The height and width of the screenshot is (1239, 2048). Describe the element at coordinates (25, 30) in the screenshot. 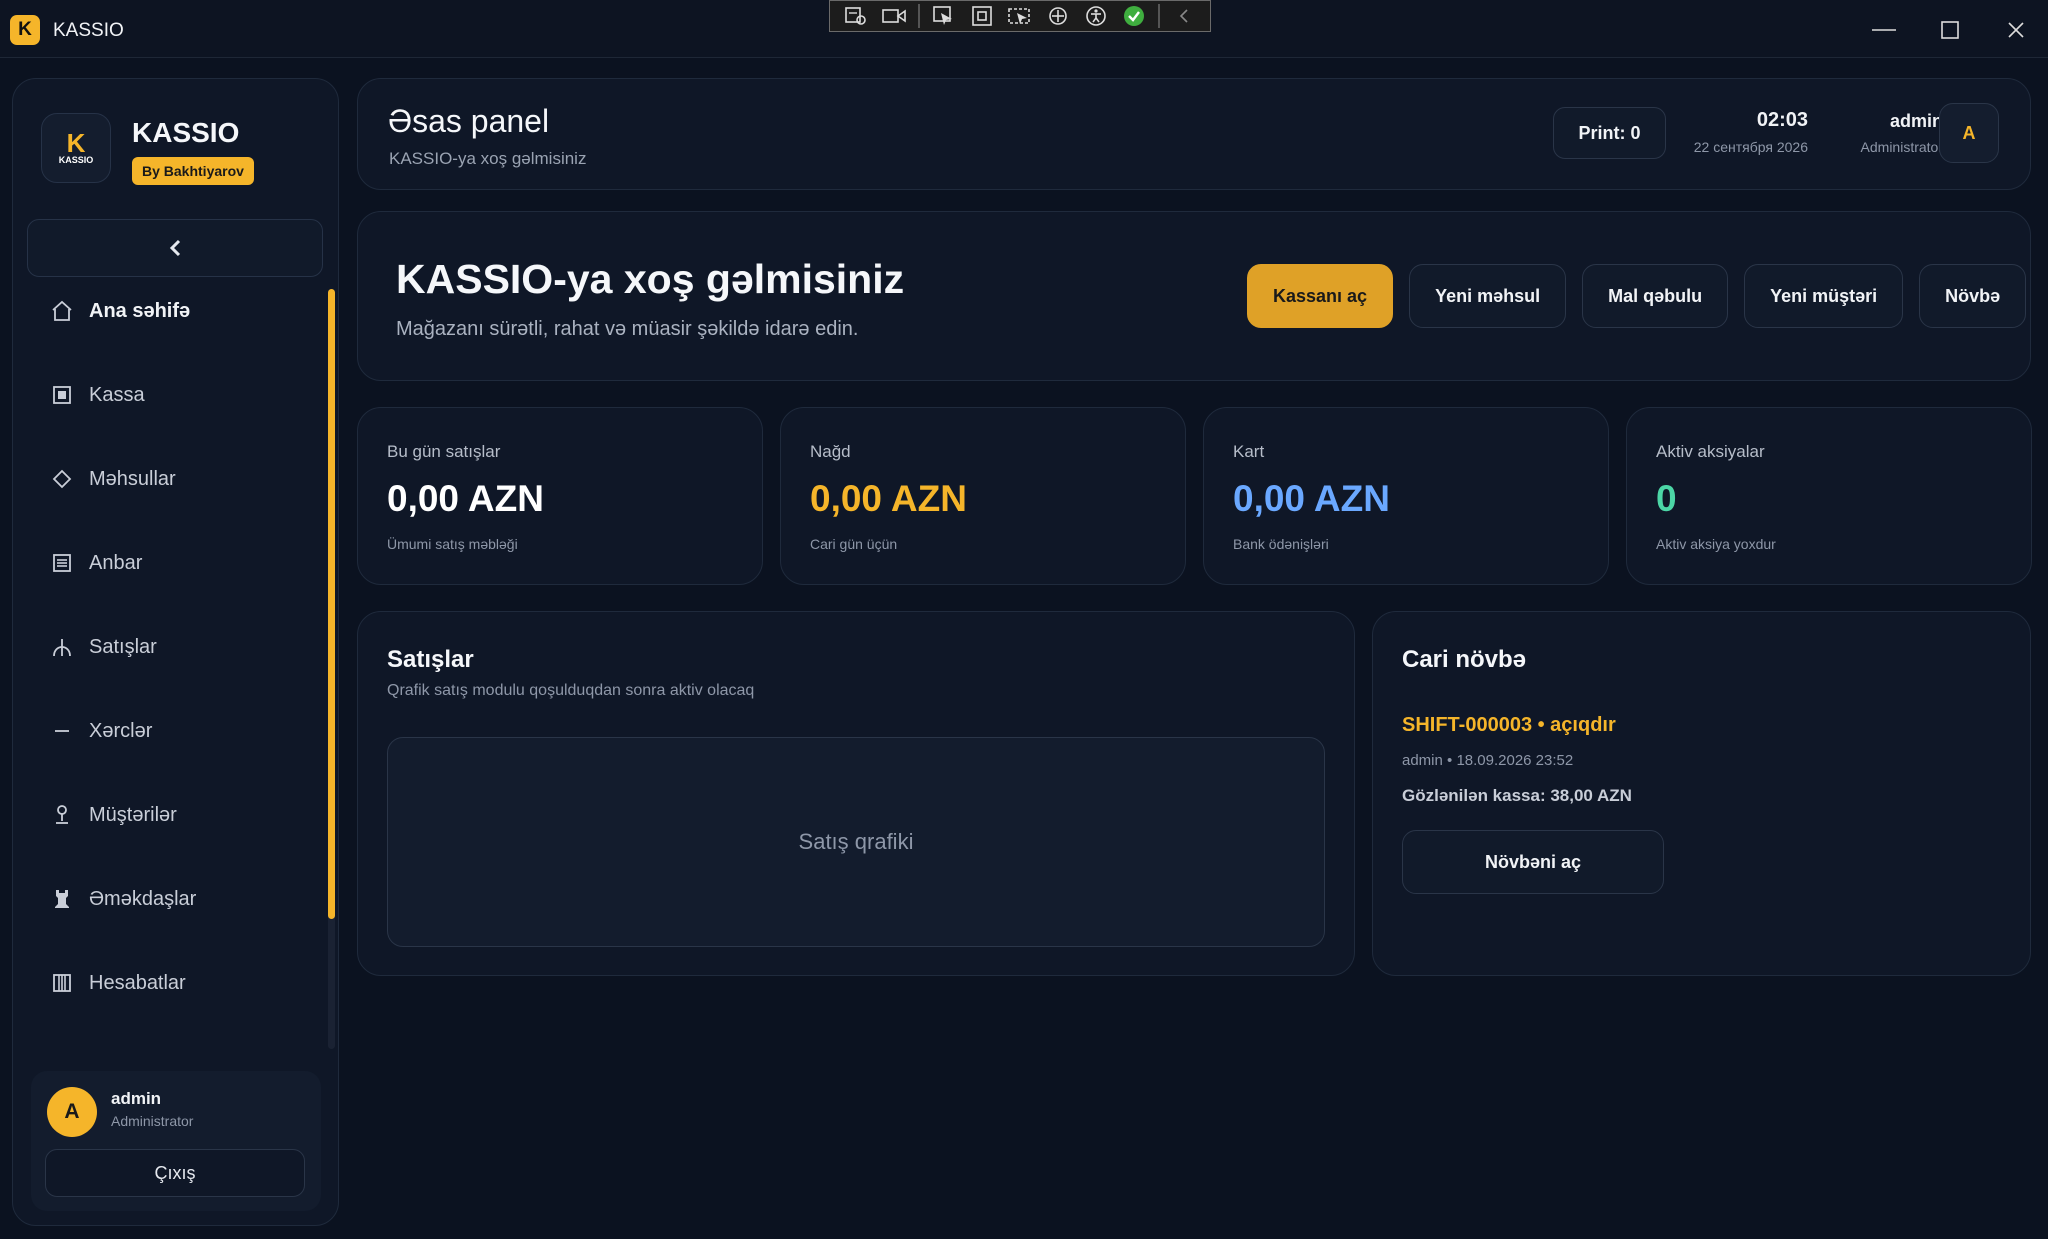

I see `app-badge-icon: K` at that location.